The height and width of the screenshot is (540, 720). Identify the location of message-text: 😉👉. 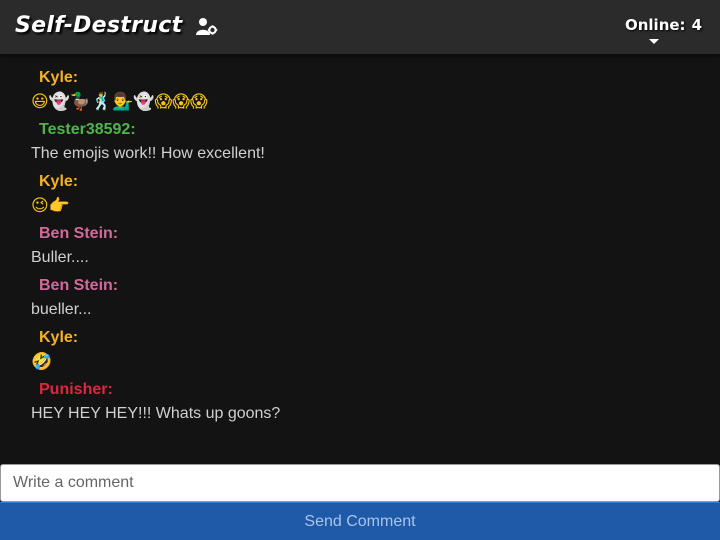
(50, 206).